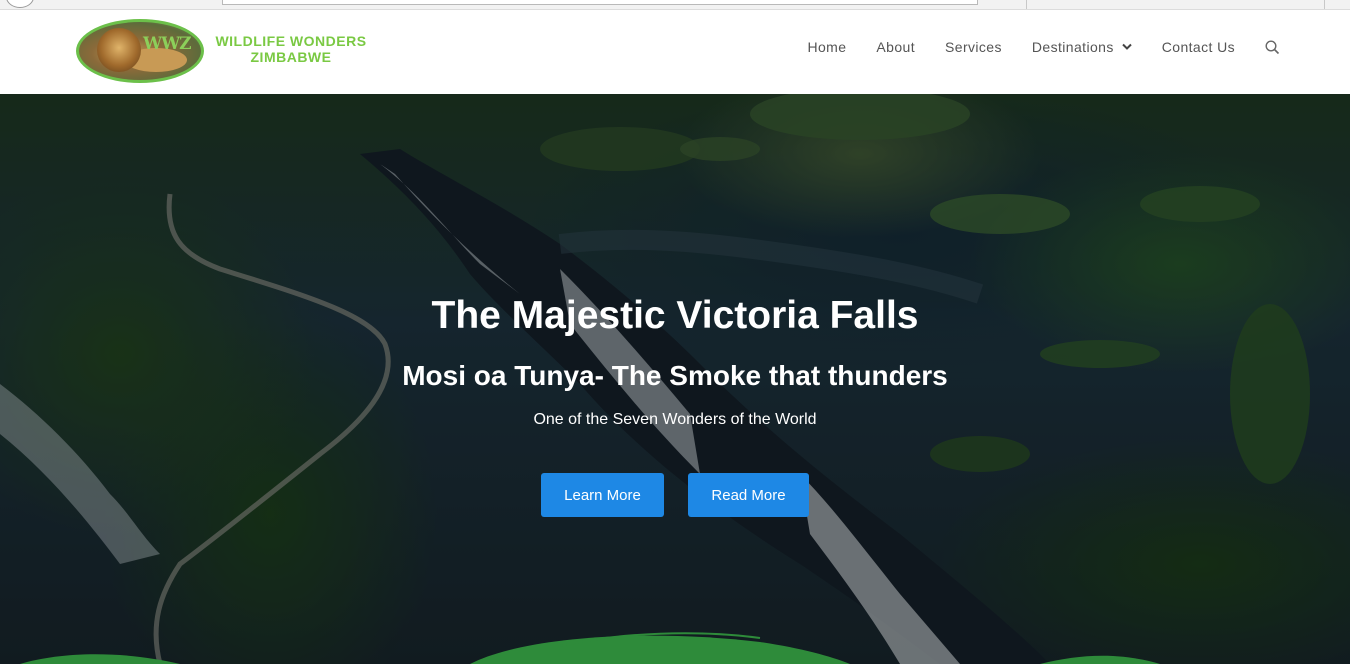 This screenshot has height=664, width=1350. Describe the element at coordinates (602, 495) in the screenshot. I see `learn-more-button: Learn More` at that location.